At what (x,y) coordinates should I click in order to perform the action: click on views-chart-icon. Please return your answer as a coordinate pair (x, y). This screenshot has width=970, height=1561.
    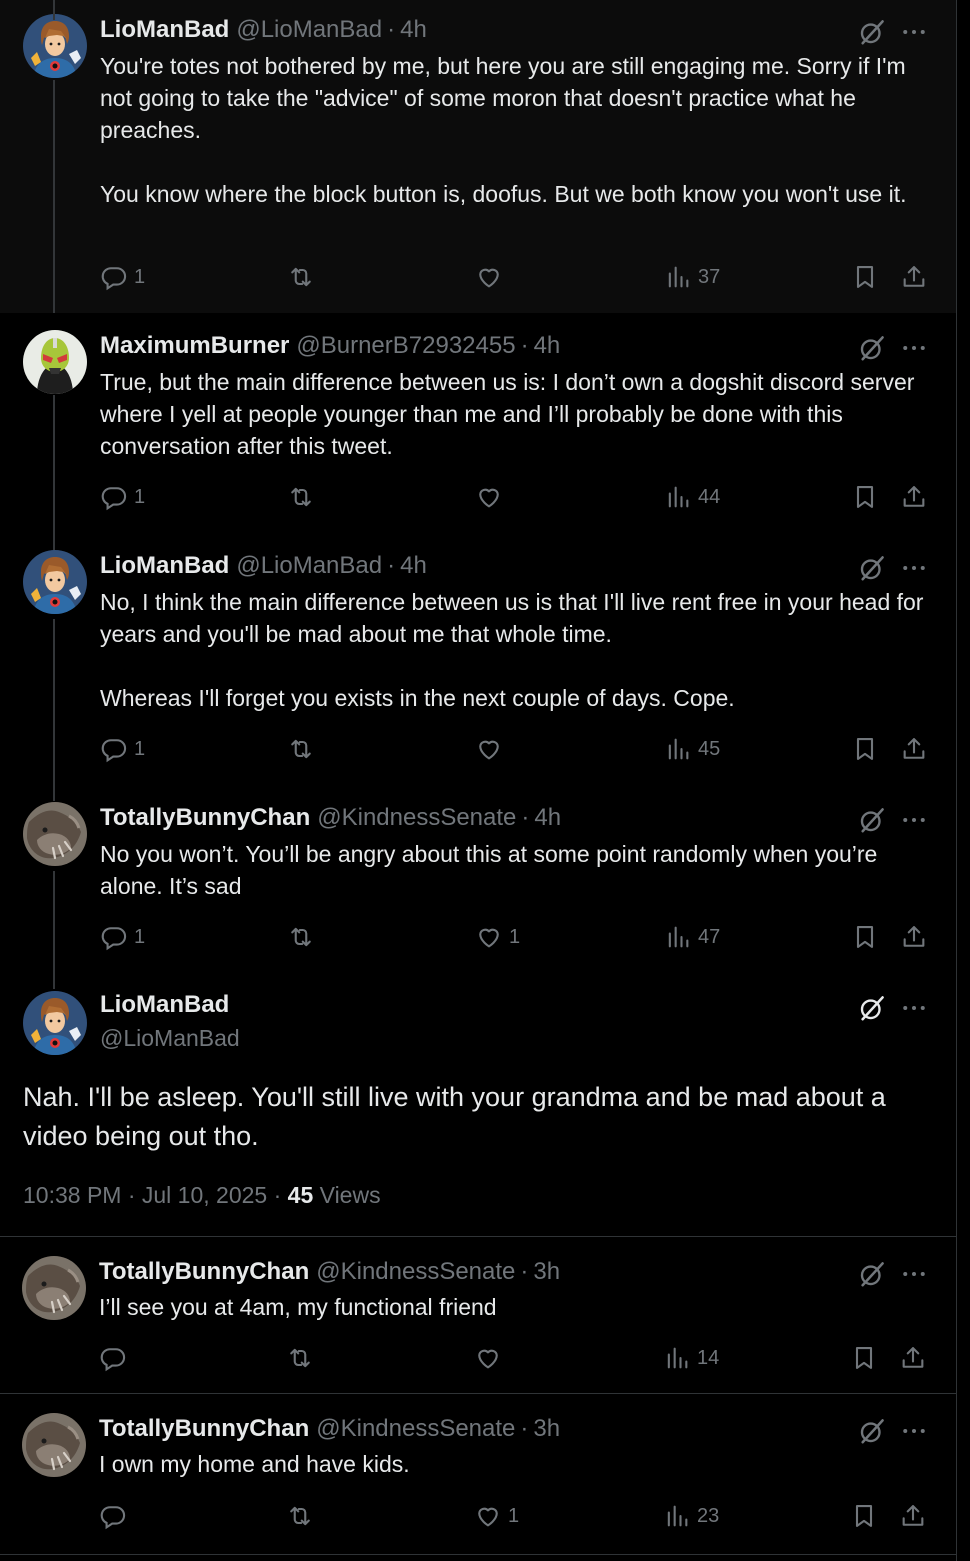
    Looking at the image, I should click on (678, 277).